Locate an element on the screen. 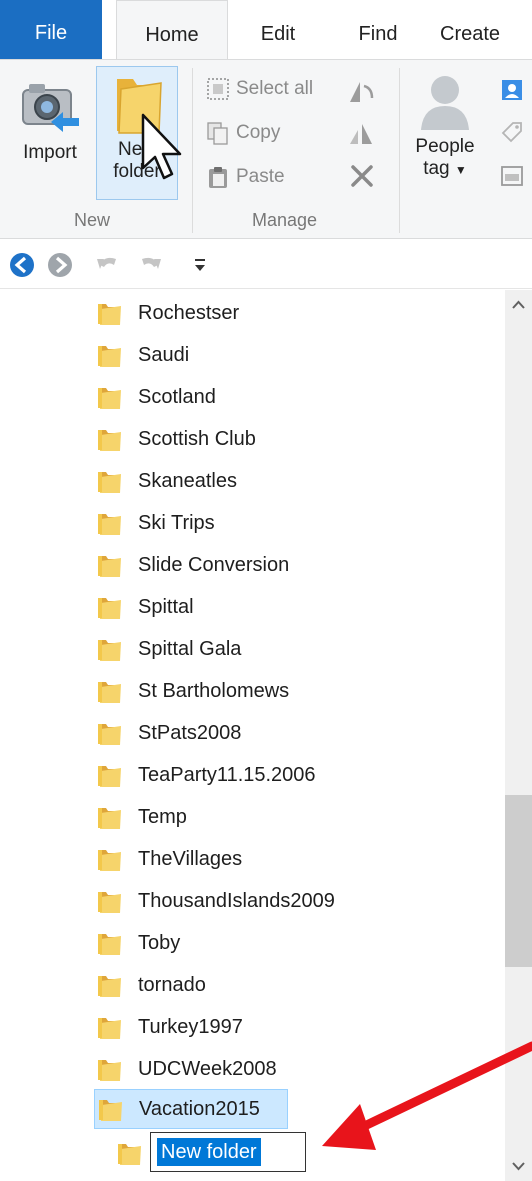 This screenshot has height=1181, width=532. tab-edit: Edit is located at coordinates (278, 29).